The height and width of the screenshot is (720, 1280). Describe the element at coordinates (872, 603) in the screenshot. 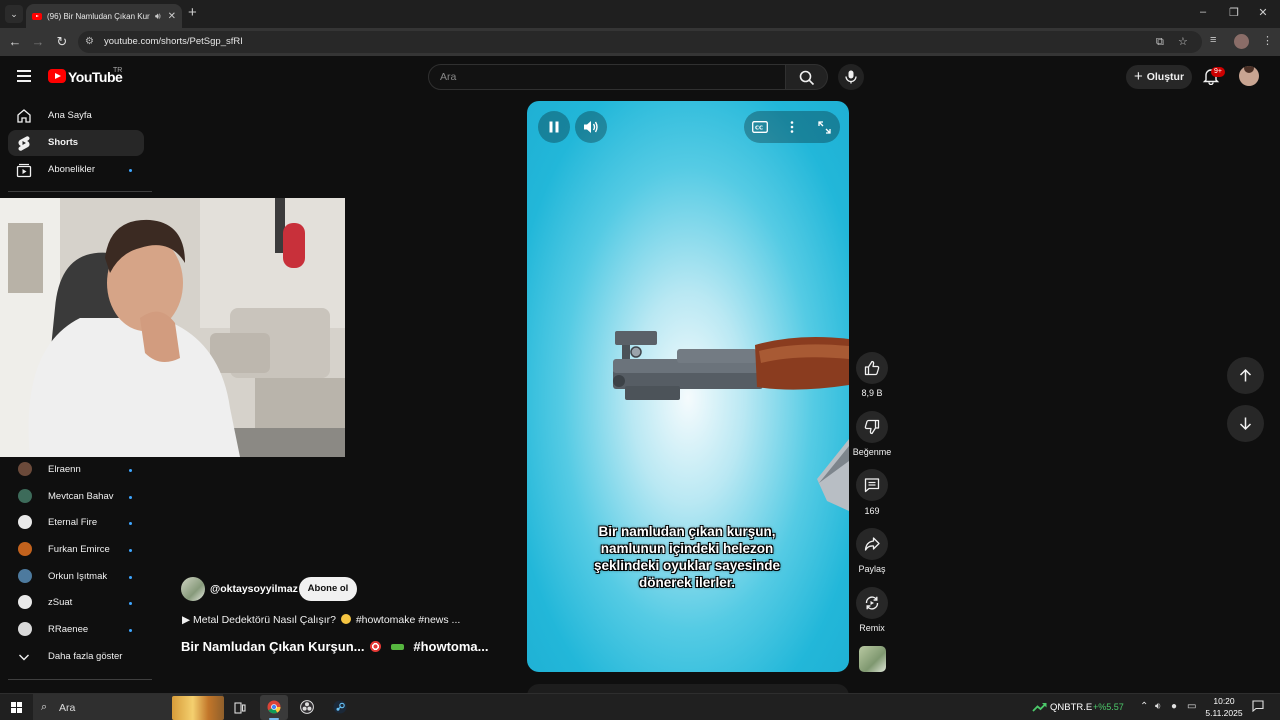

I see `remix-button` at that location.